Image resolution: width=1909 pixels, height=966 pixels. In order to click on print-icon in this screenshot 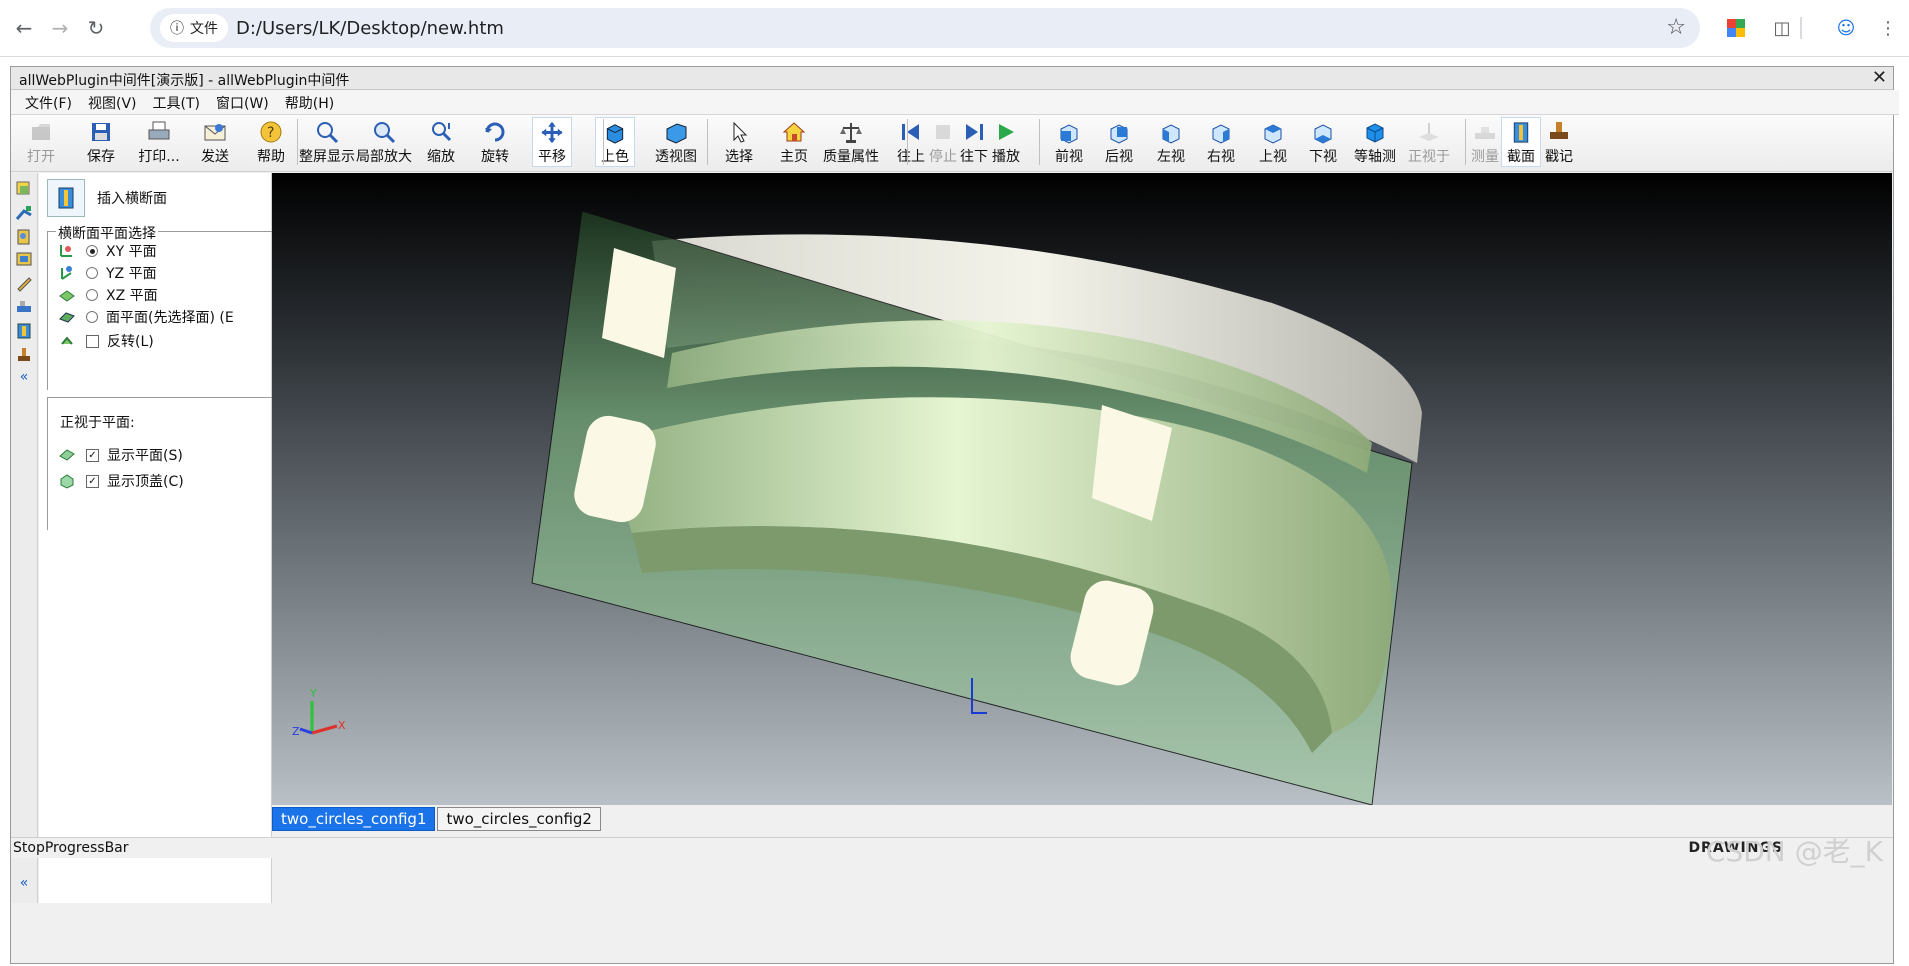, I will do `click(159, 130)`.